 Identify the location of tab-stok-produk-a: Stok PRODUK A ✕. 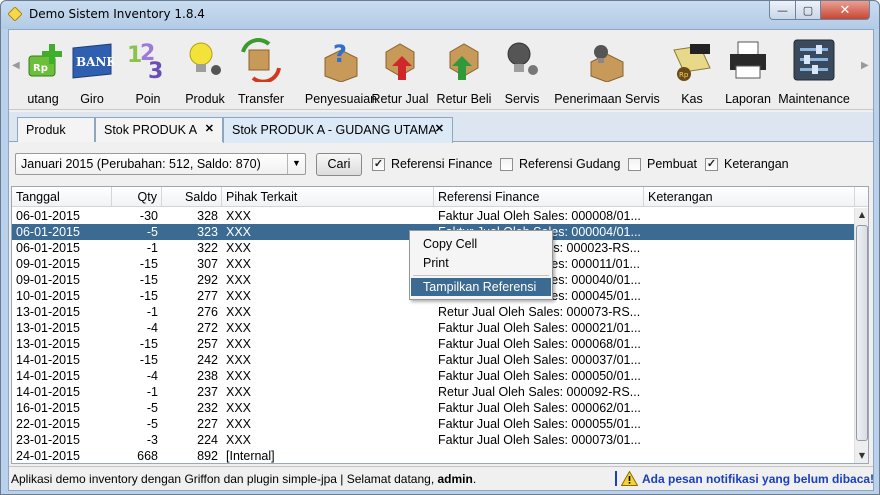
(159, 129).